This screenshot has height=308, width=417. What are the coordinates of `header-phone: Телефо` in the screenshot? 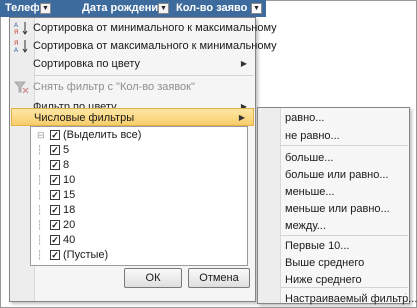 It's located at (22, 8).